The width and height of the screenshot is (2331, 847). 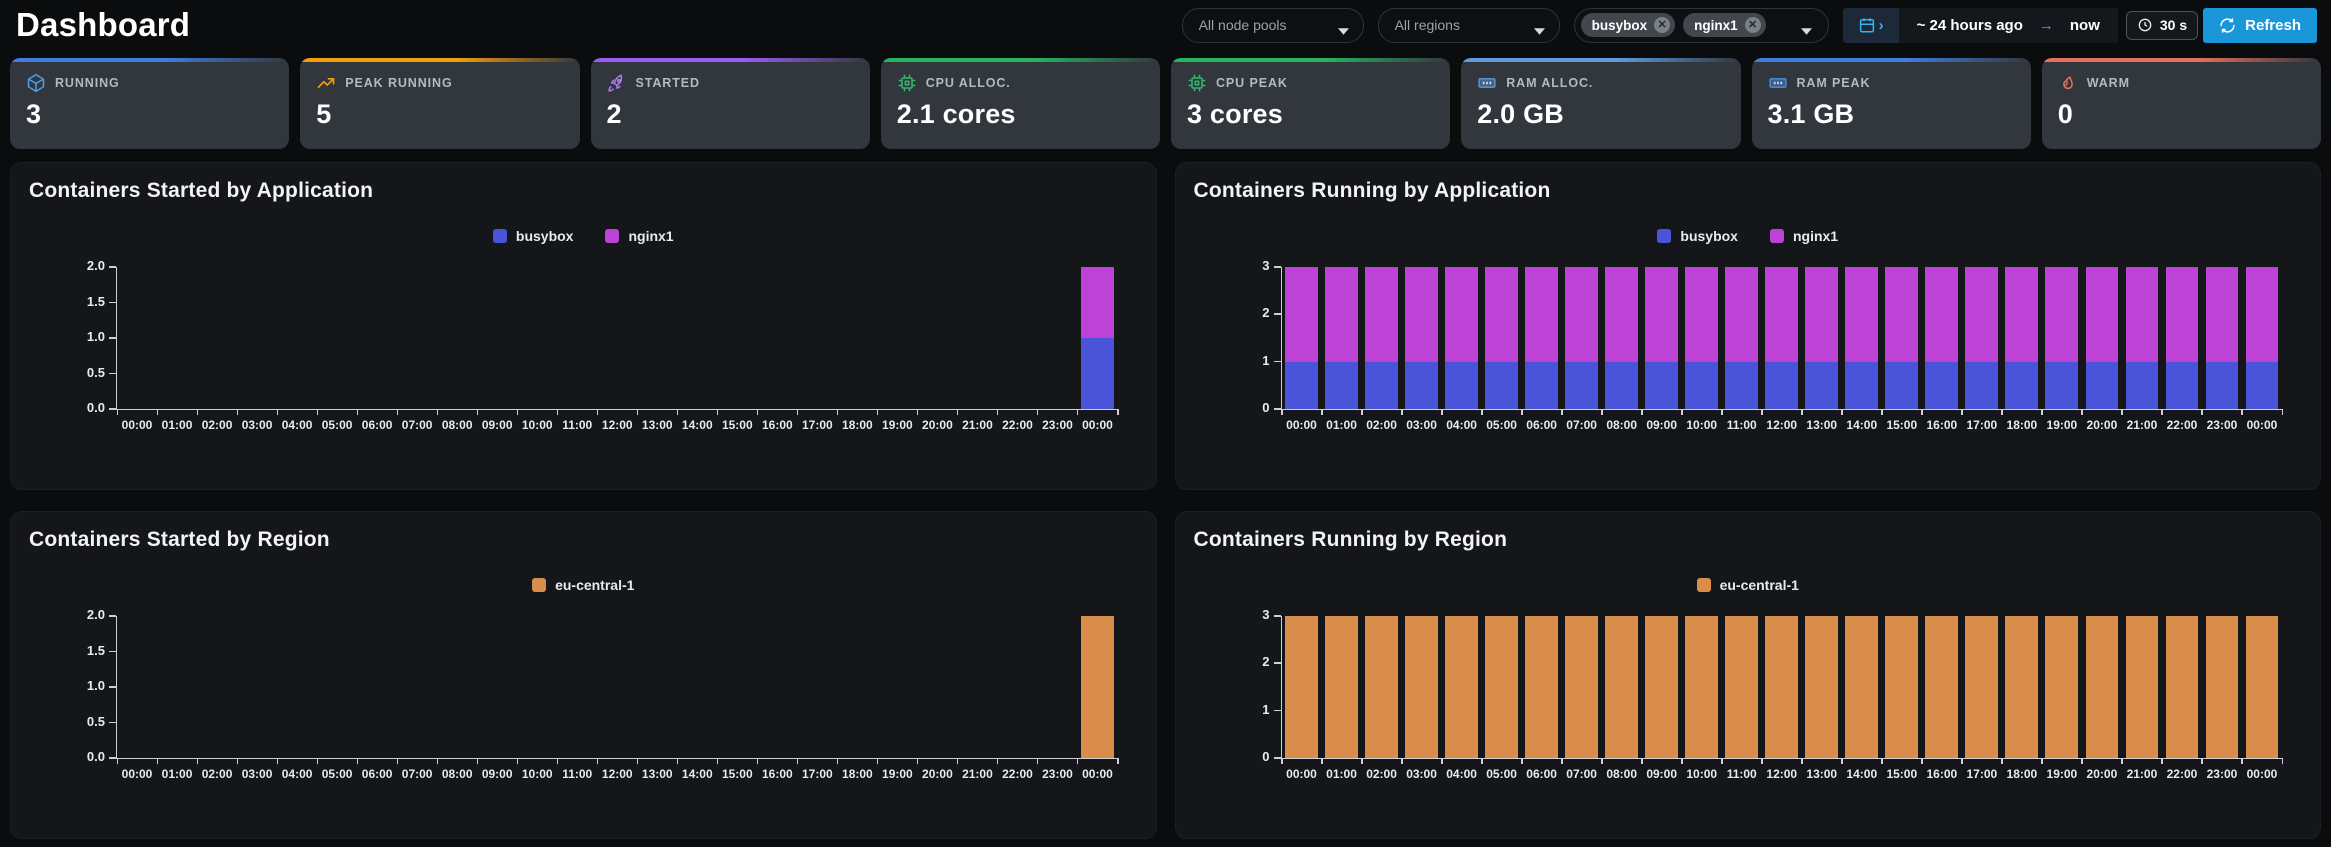 What do you see at coordinates (1702, 774) in the screenshot?
I see `x-axis-label: 10:00` at bounding box center [1702, 774].